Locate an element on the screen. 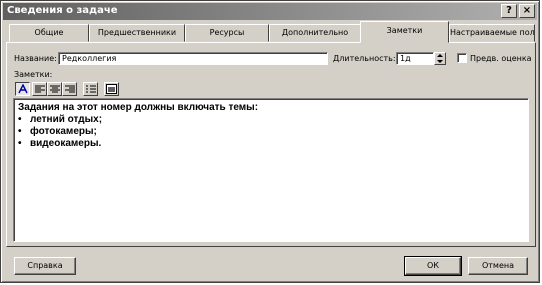 This screenshot has height=285, width=542. align-right-icon is located at coordinates (69, 88).